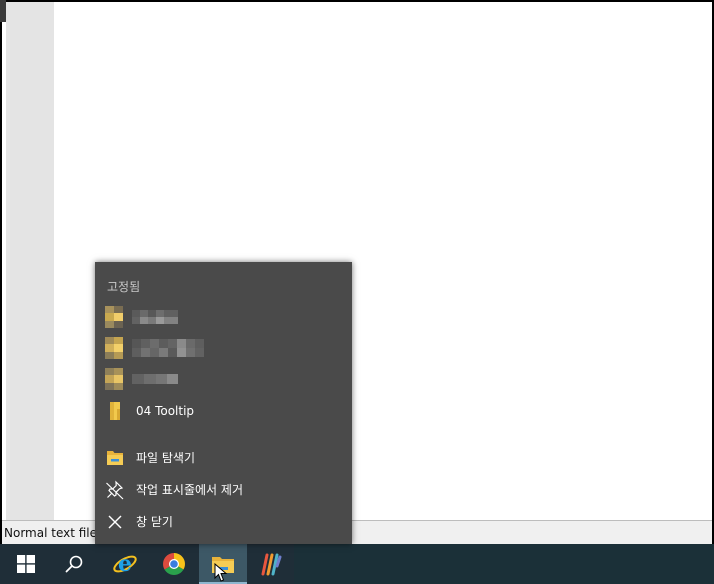  What do you see at coordinates (189, 489) in the screenshot?
I see `task-label: 작업 표시줄에서 제거` at bounding box center [189, 489].